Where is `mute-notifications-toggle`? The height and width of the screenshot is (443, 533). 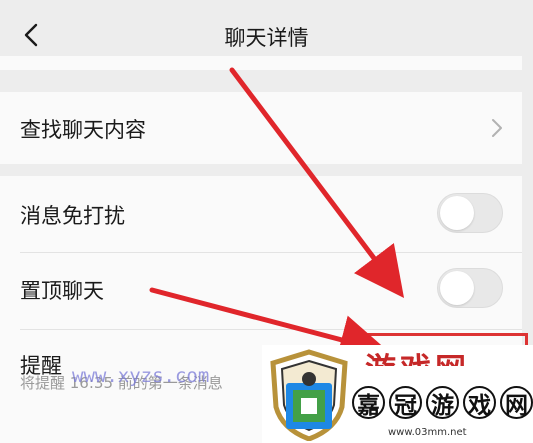 mute-notifications-toggle is located at coordinates (470, 213).